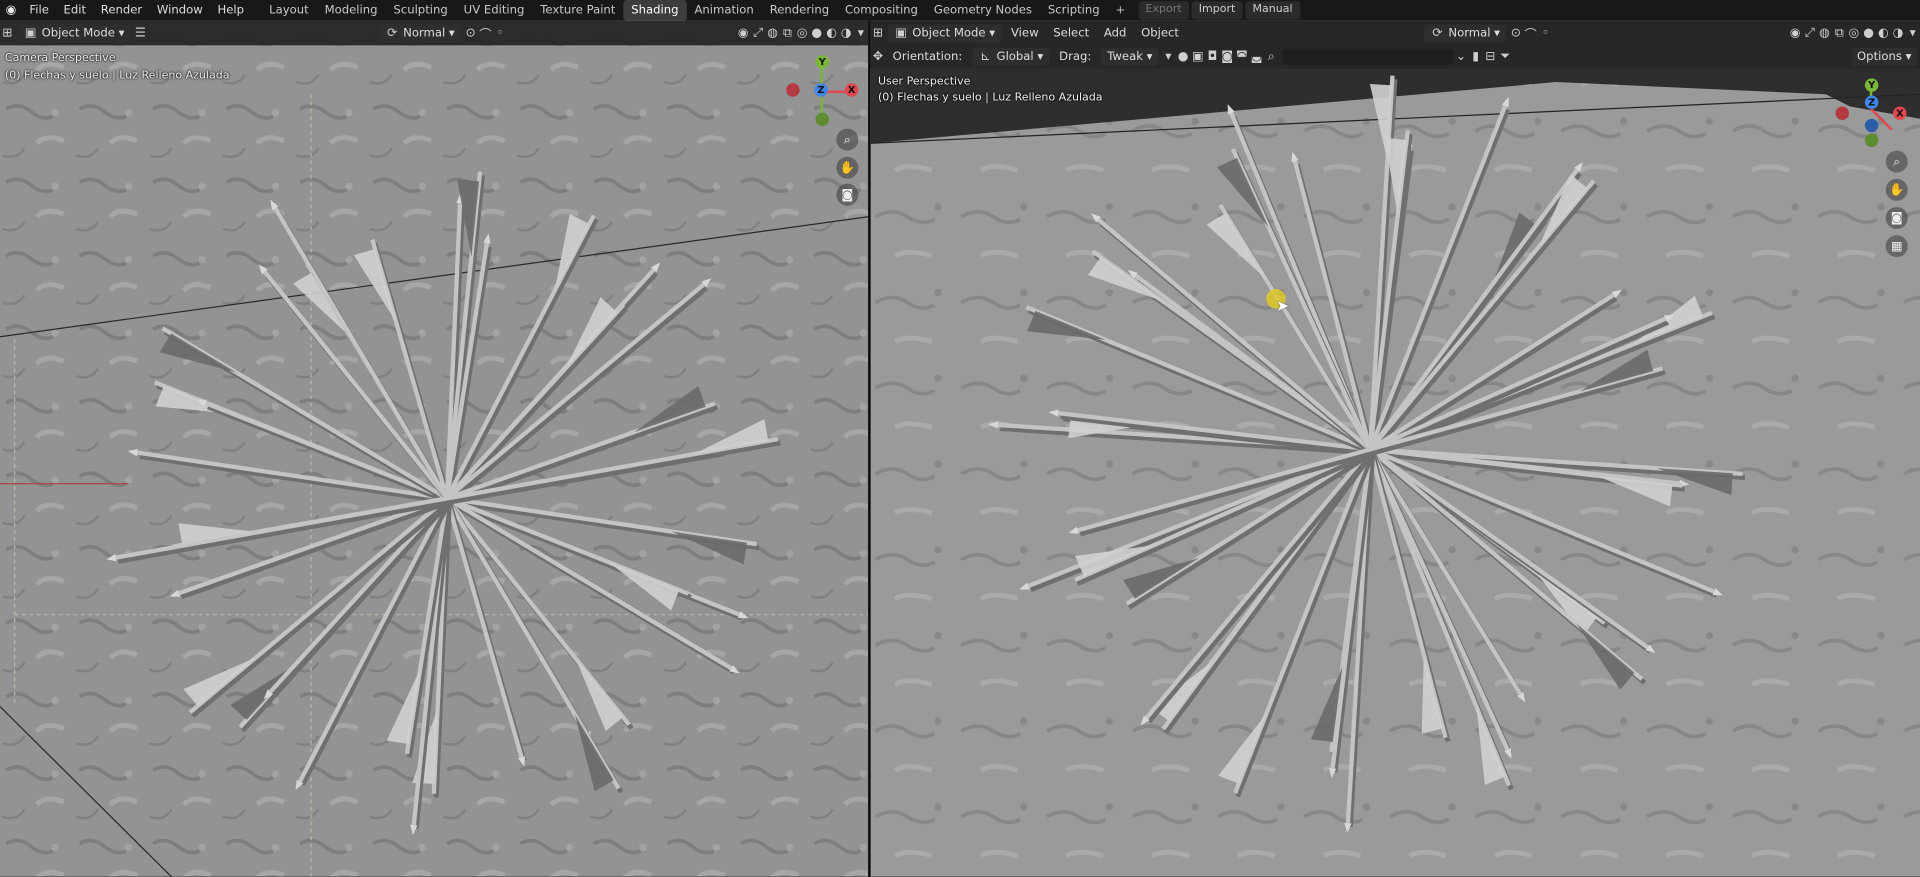 Image resolution: width=1920 pixels, height=877 pixels. Describe the element at coordinates (1183, 56) in the screenshot. I see `color-picker-icon: ●` at that location.